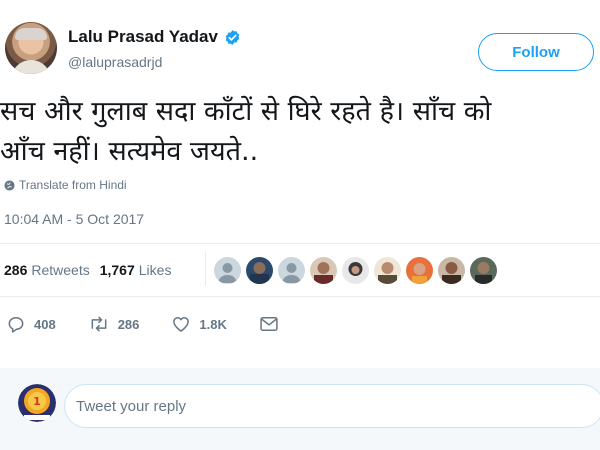 This screenshot has width=600, height=450. Describe the element at coordinates (213, 324) in the screenshot. I see `like-count: 1.8K` at that location.